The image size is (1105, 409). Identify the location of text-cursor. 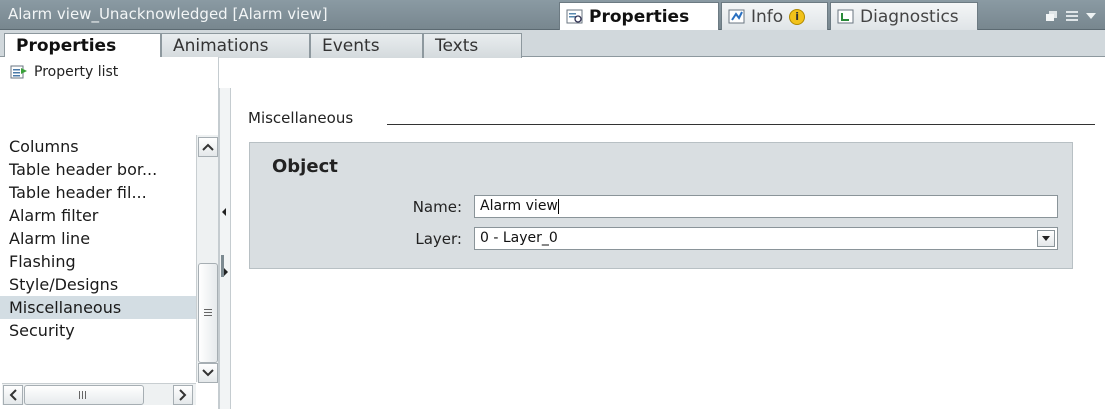
(558, 206).